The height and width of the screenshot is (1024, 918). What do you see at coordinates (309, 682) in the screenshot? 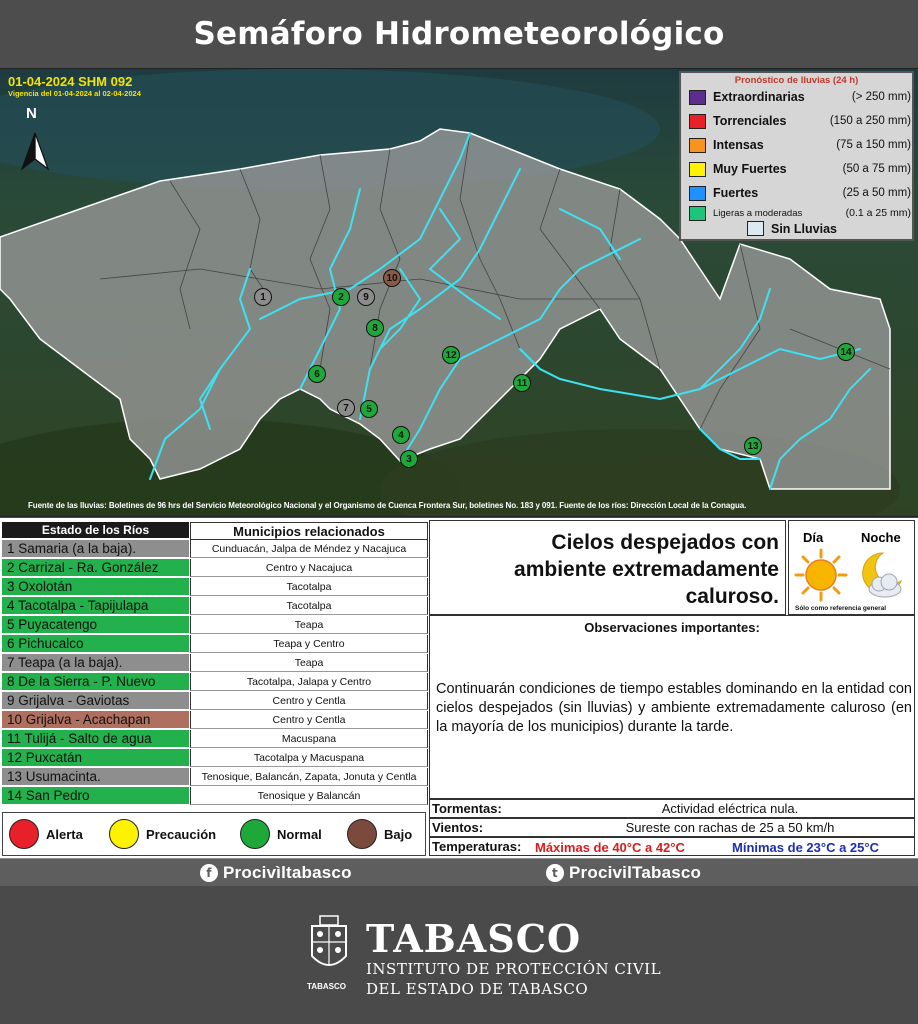
I see `municipio-row: Tacotalpa, Jalapa y Centro` at bounding box center [309, 682].